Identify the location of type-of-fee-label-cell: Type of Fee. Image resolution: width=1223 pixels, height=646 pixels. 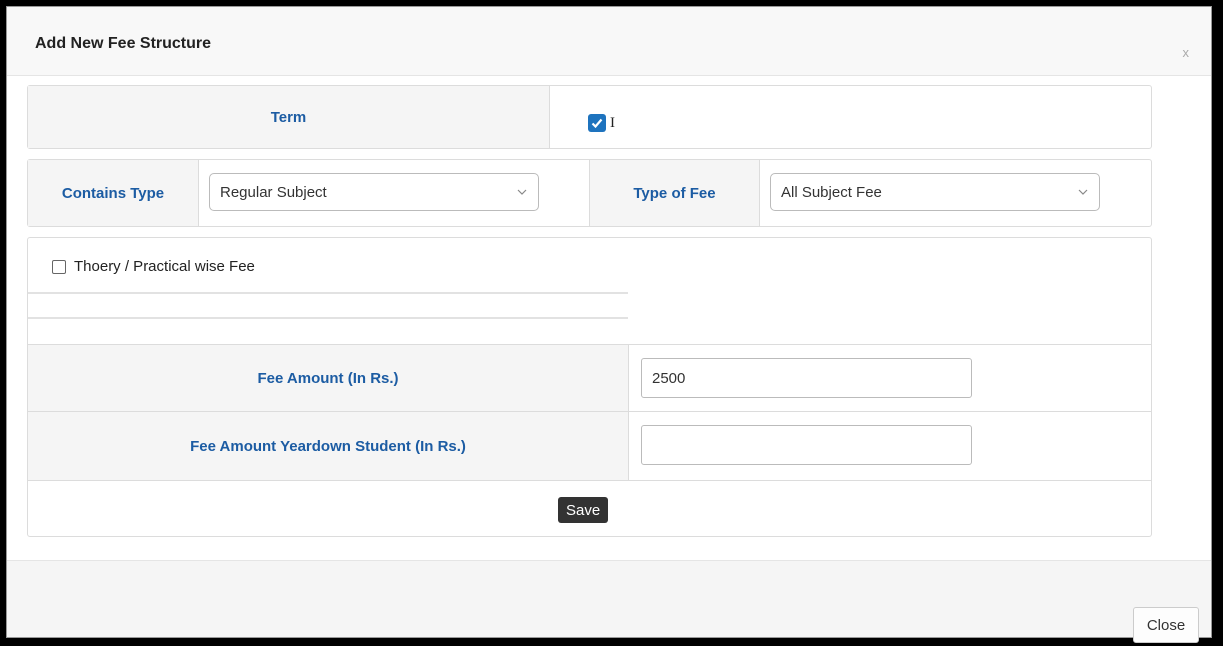
(675, 193).